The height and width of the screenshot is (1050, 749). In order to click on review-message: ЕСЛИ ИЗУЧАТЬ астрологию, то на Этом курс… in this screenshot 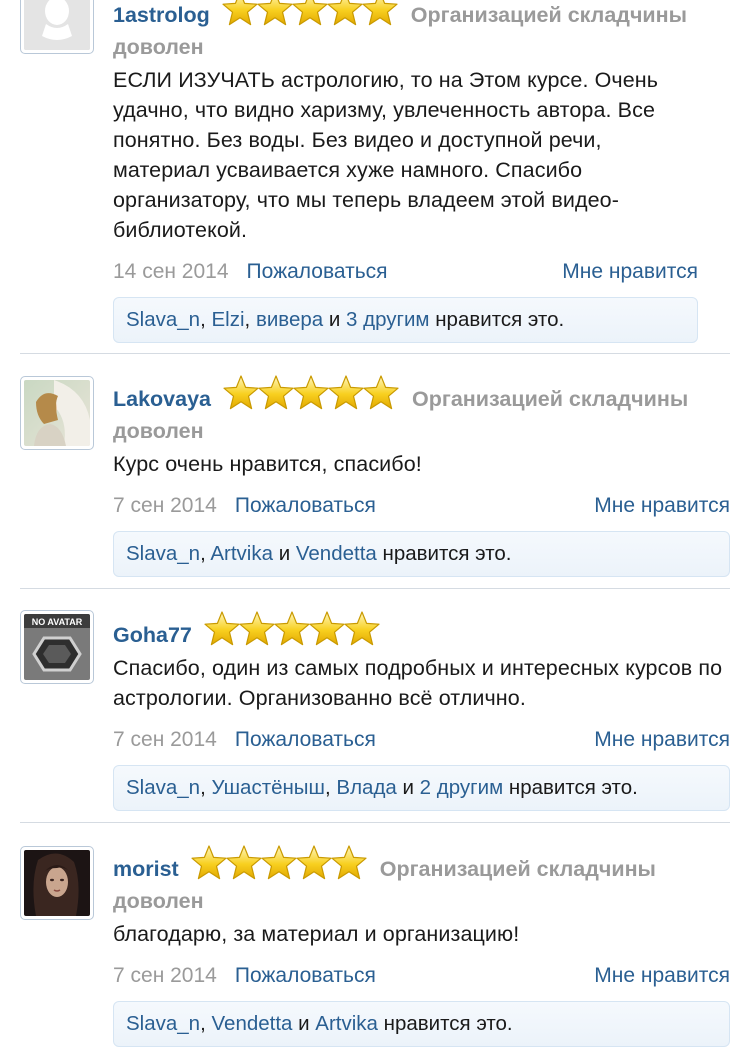, I will do `click(386, 155)`.